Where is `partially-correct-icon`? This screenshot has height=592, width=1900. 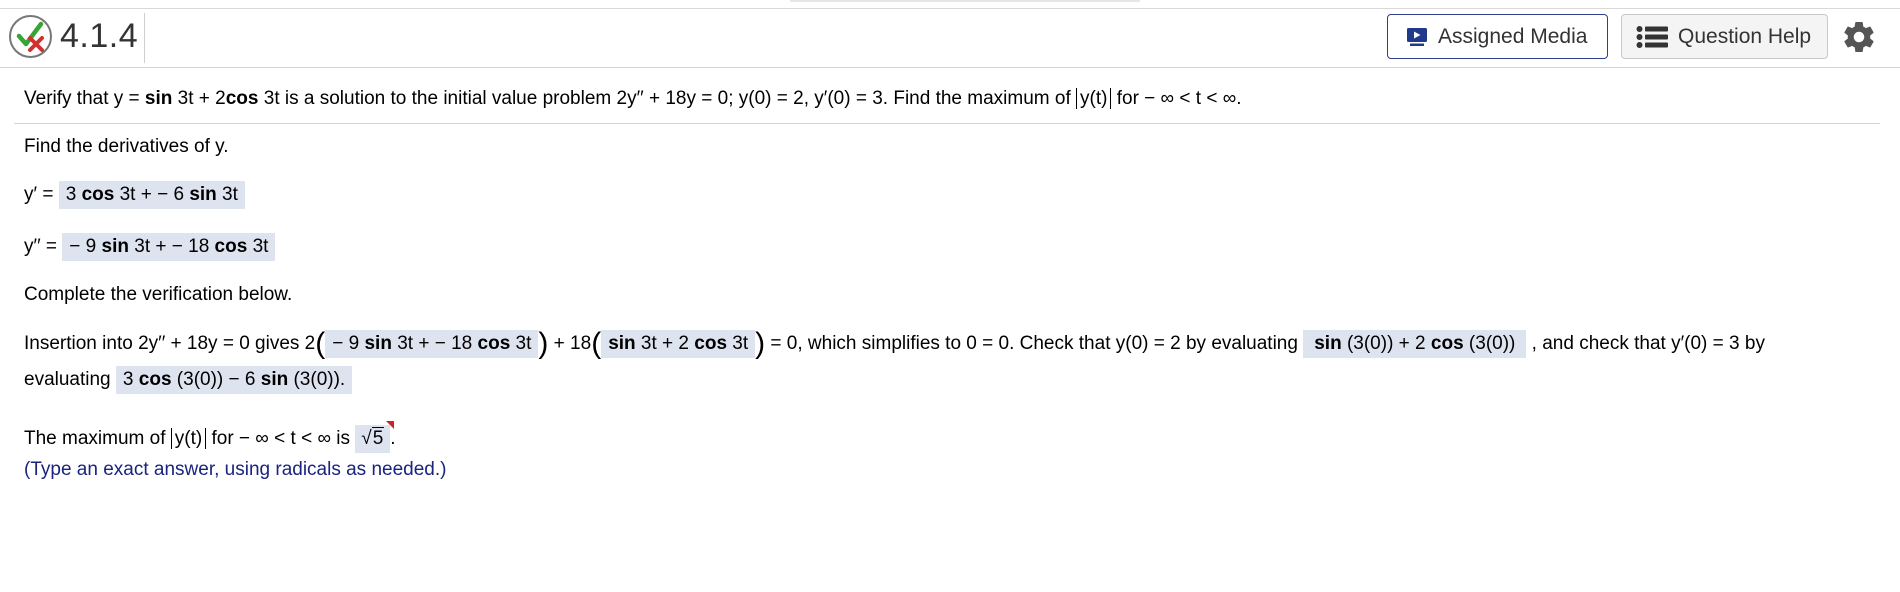
partially-correct-icon is located at coordinates (30, 36).